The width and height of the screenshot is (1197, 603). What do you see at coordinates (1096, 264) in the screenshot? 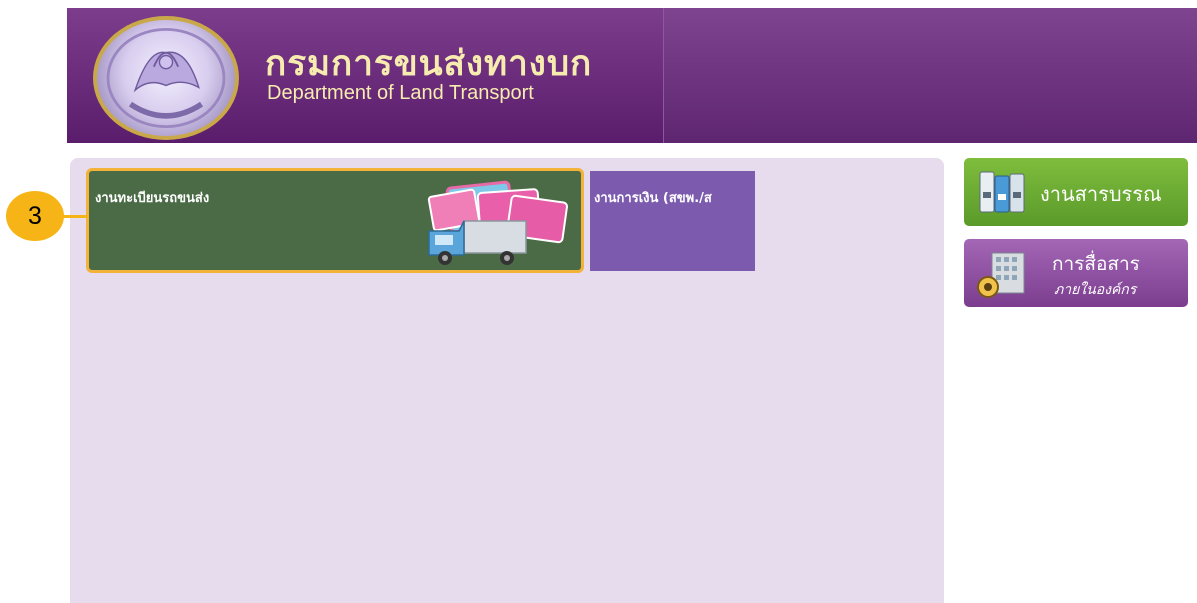
I see `comm-button-label-main: การสื่อสาร` at bounding box center [1096, 264].